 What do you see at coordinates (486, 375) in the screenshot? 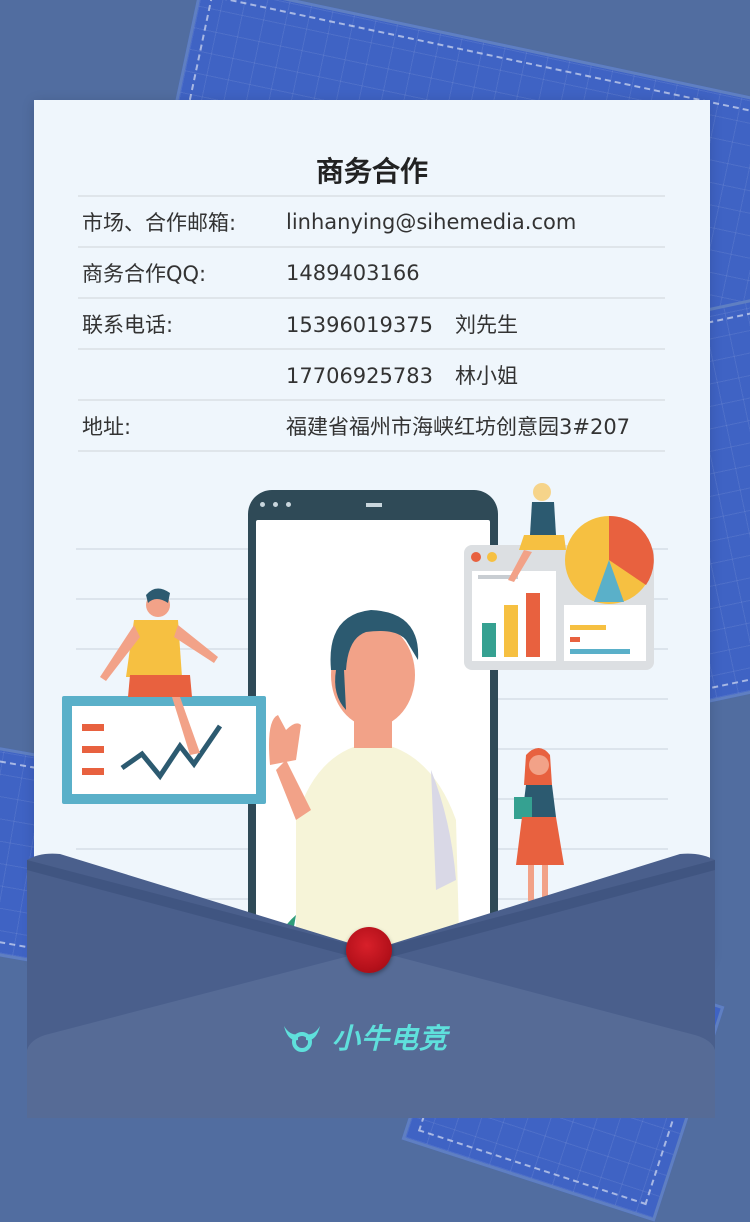
I see `contact-person-2: 林小姐` at bounding box center [486, 375].